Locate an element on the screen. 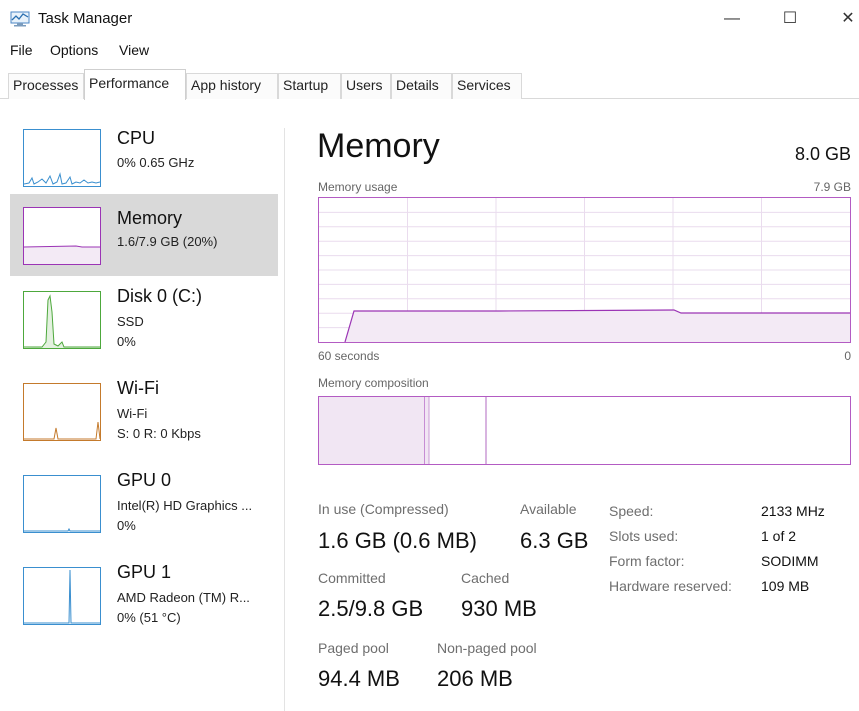 This screenshot has width=859, height=711. committed-value: 2.5/9.8 GB is located at coordinates (371, 608).